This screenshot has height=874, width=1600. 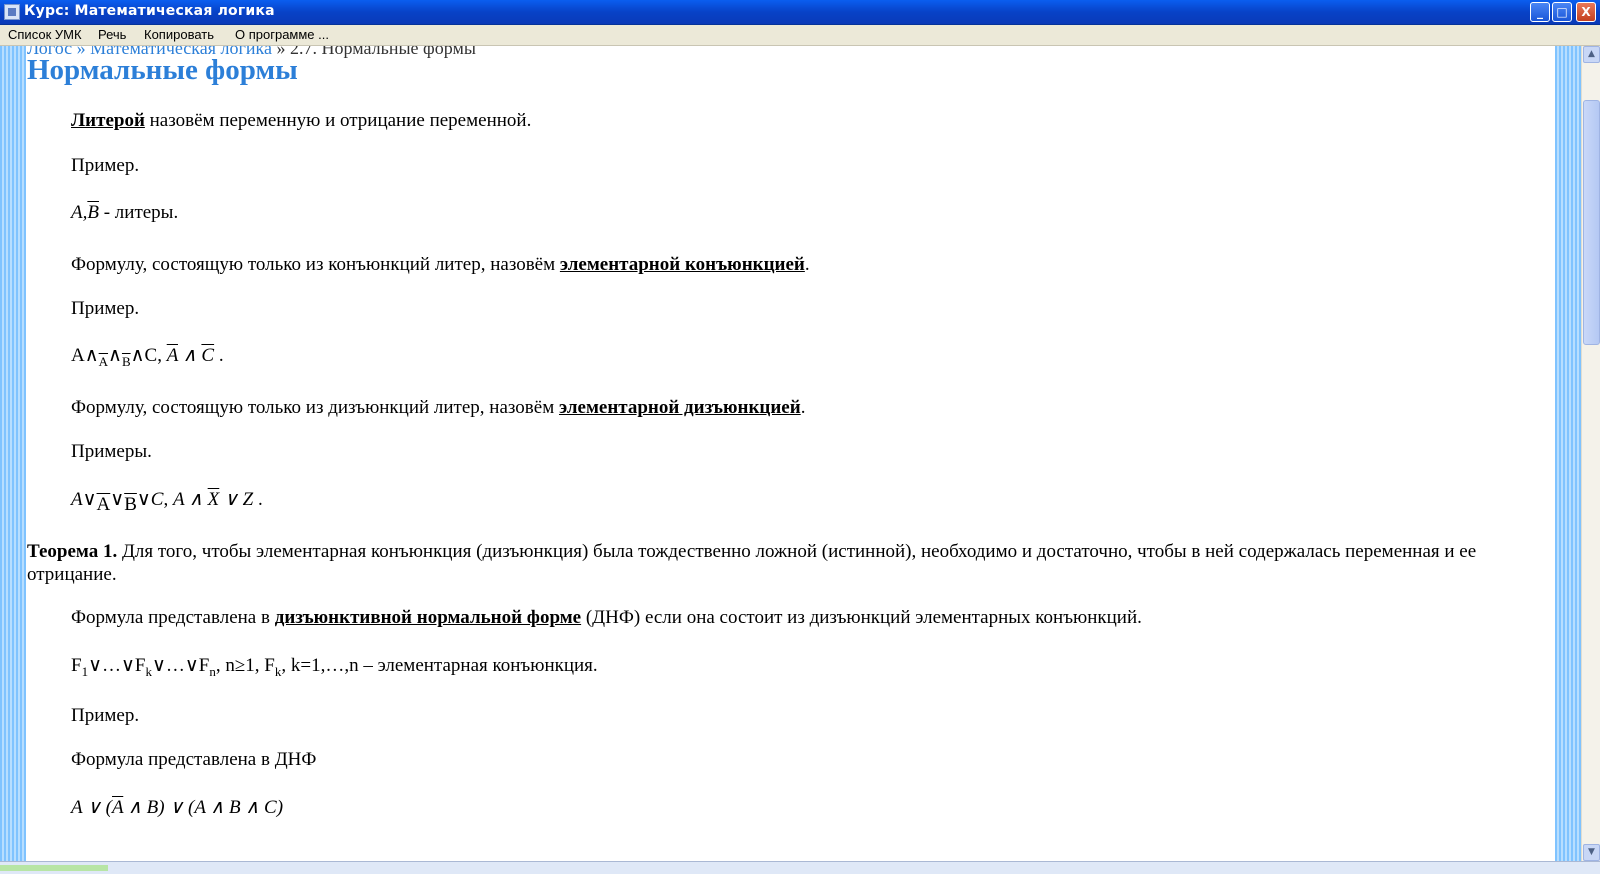 What do you see at coordinates (1591, 222) in the screenshot?
I see `scroll-thumb` at bounding box center [1591, 222].